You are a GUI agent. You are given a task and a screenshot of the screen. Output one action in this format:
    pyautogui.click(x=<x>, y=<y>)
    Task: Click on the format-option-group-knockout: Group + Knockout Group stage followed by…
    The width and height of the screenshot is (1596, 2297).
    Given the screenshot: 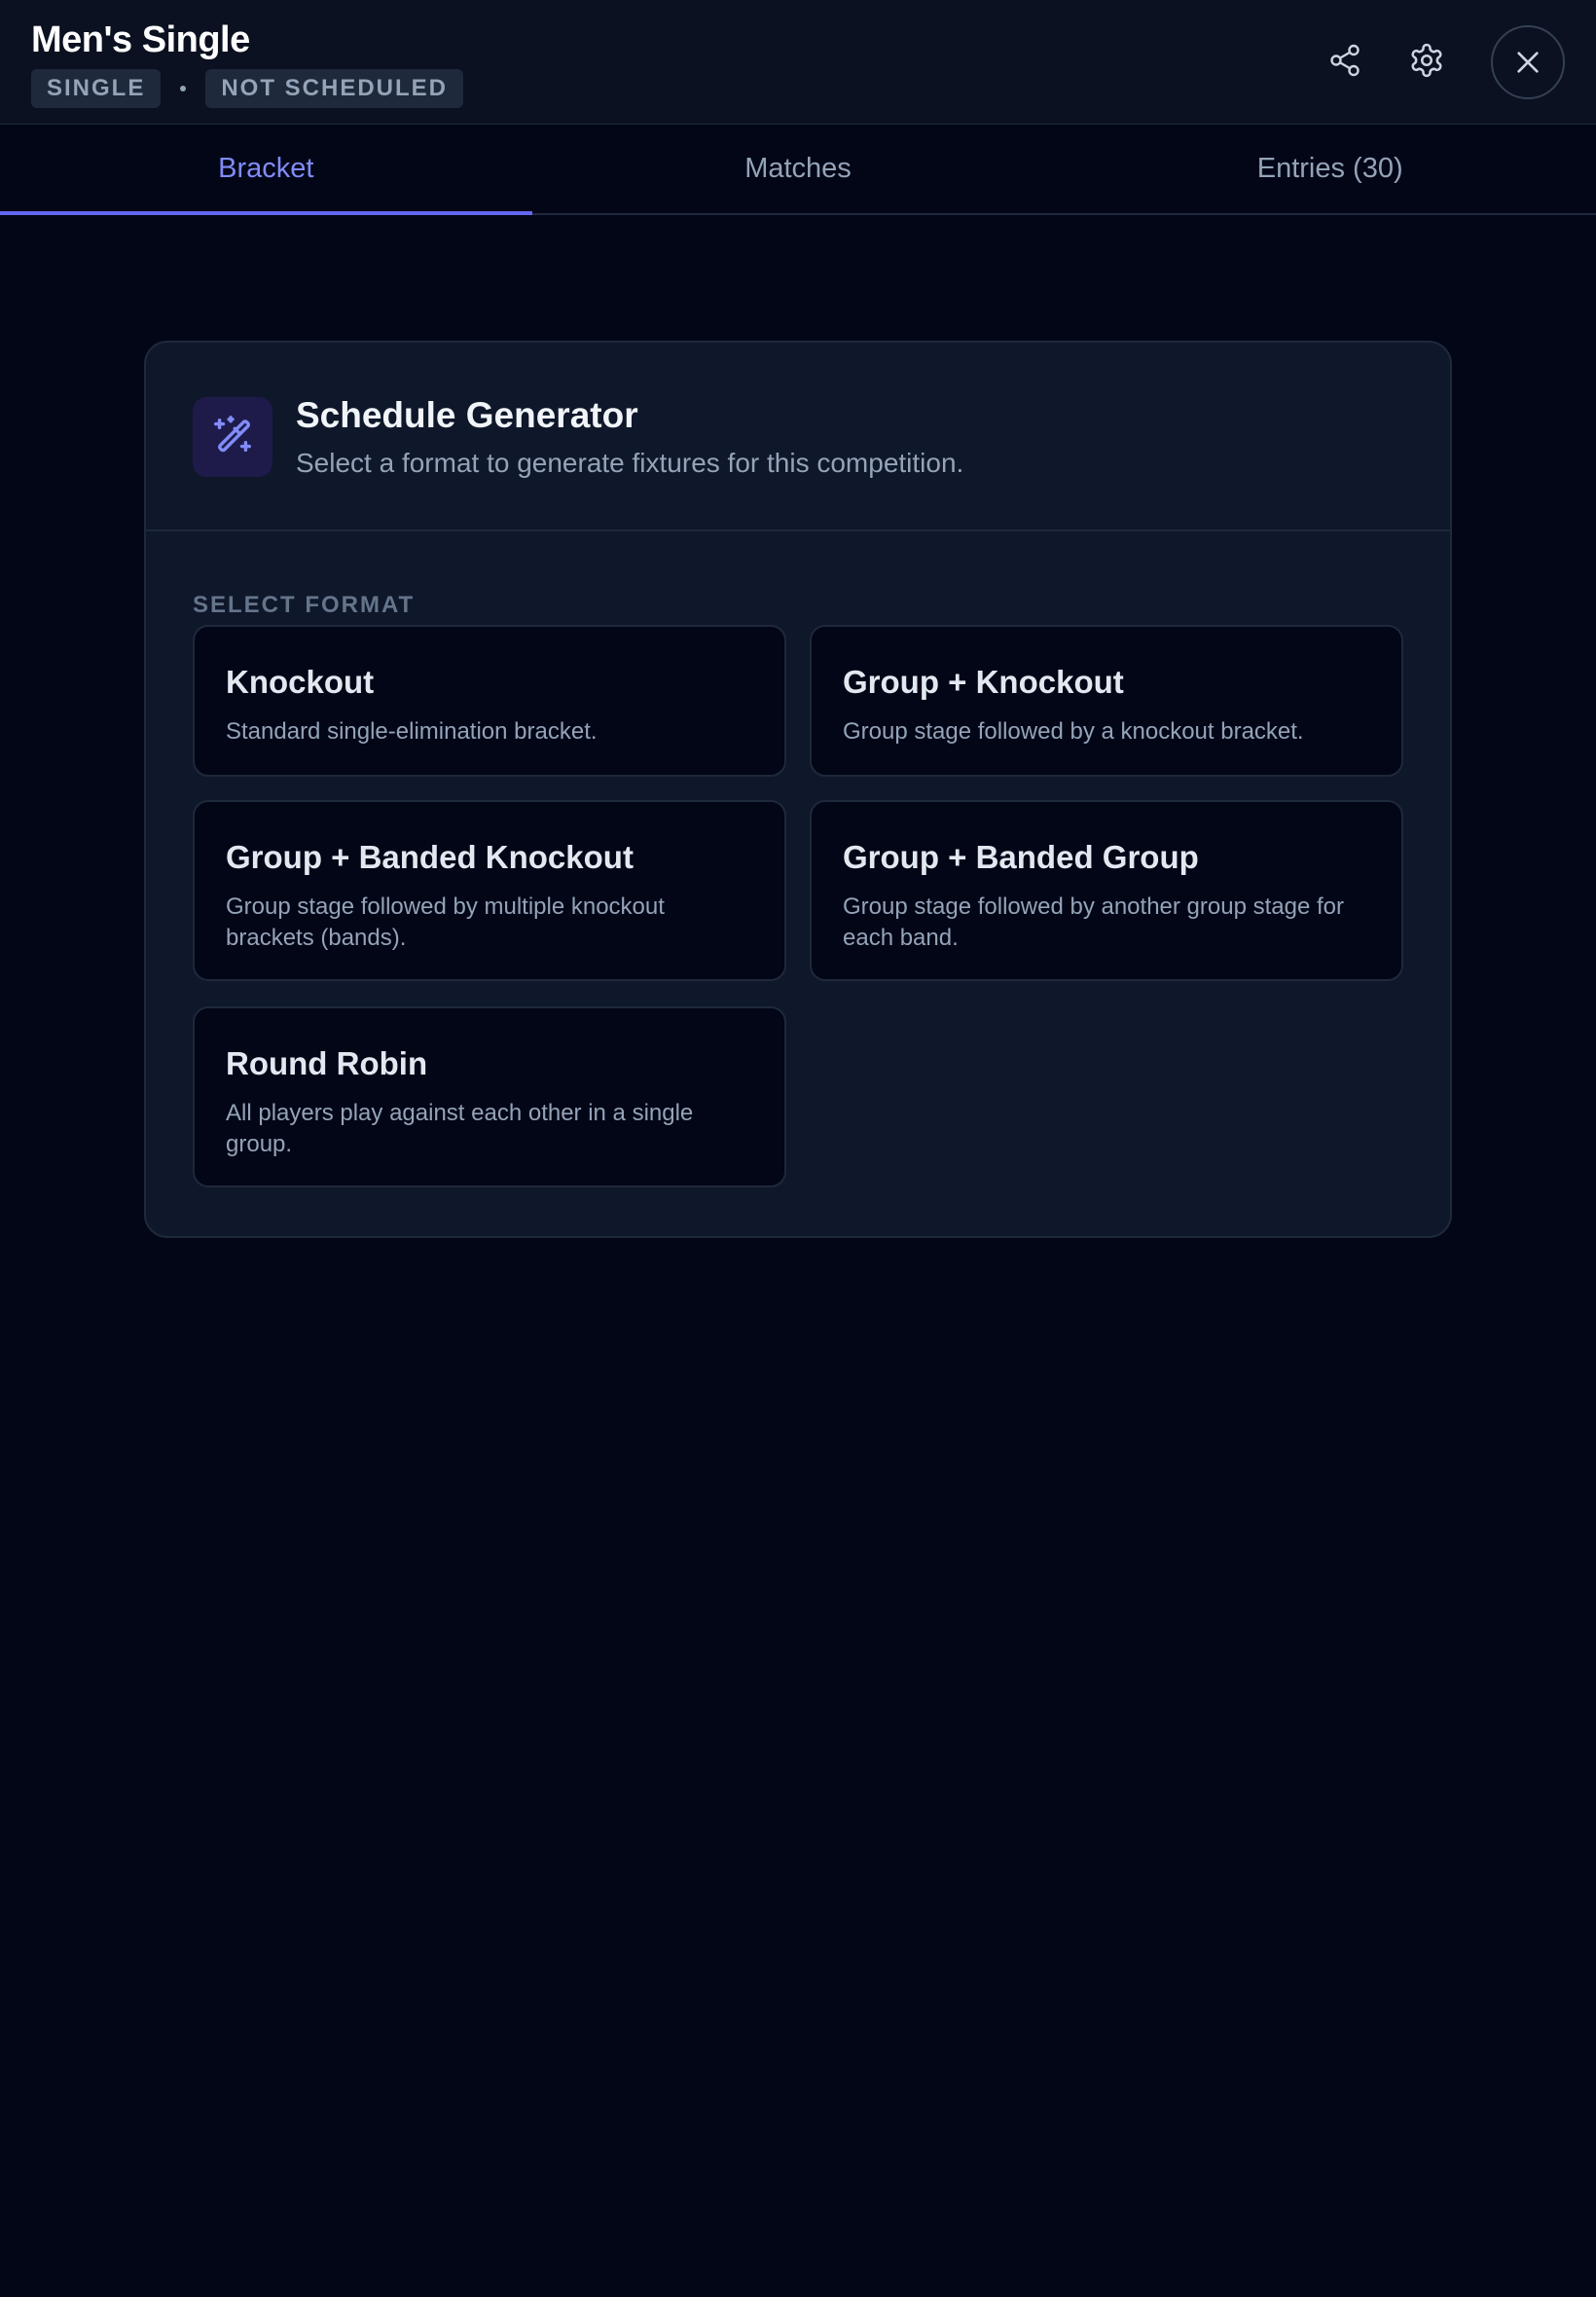 What is the action you would take?
    pyautogui.click(x=1107, y=701)
    